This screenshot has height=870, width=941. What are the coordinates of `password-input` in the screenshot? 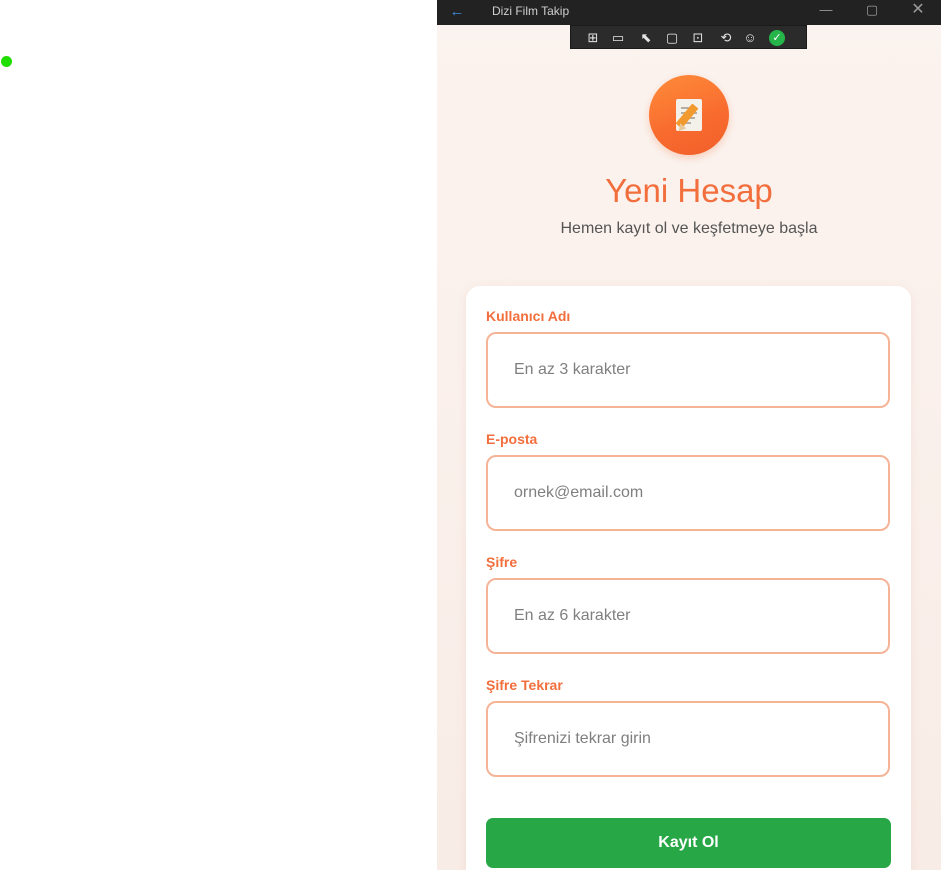 It's located at (688, 616).